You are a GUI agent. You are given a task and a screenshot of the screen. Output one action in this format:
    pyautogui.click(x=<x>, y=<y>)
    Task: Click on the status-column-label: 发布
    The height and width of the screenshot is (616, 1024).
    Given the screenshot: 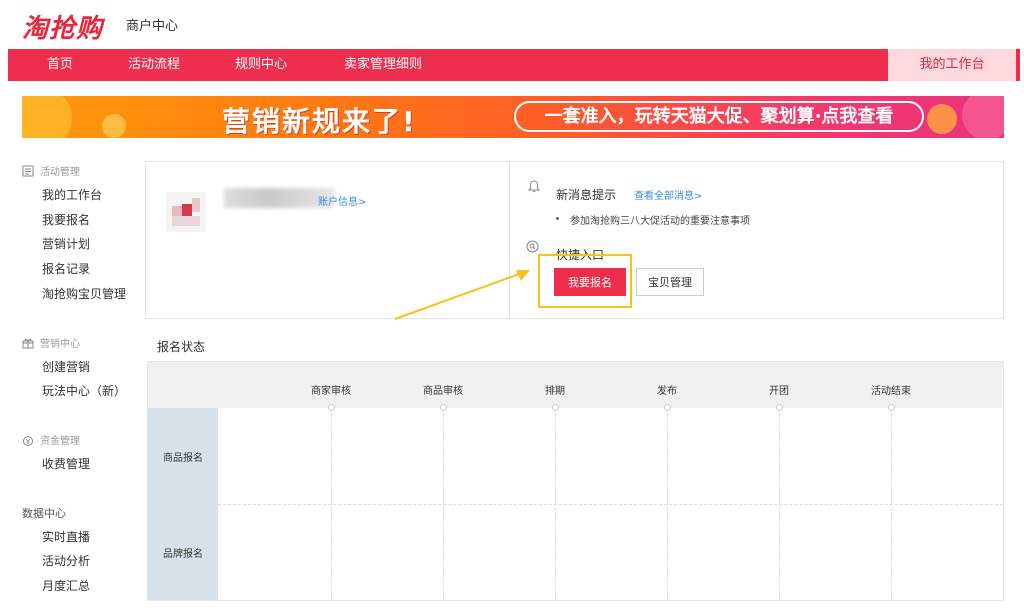 What is the action you would take?
    pyautogui.click(x=667, y=391)
    